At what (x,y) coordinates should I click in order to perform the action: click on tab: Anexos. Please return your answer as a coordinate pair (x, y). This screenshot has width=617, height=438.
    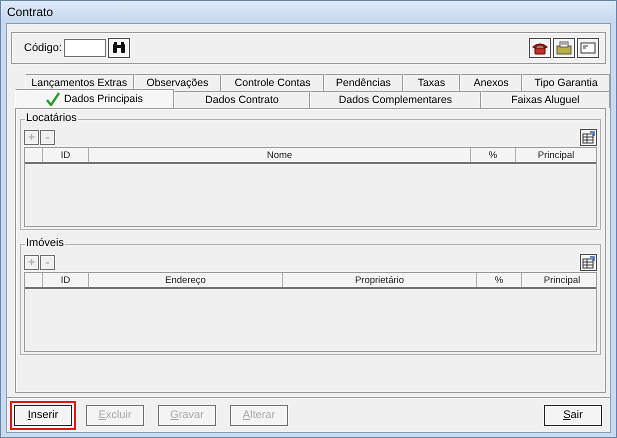
    Looking at the image, I should click on (491, 82).